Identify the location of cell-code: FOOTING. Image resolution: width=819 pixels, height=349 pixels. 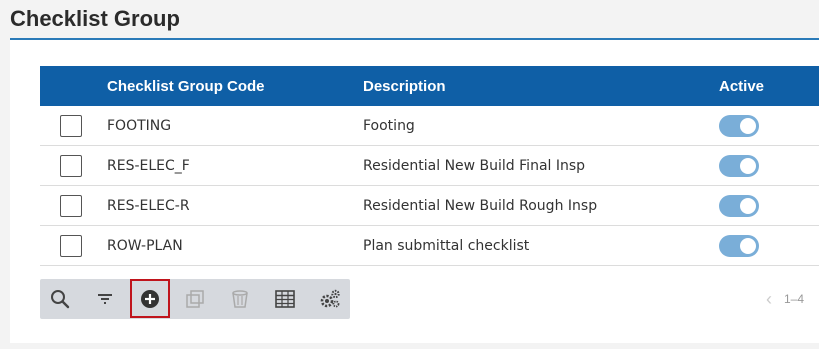
(139, 125).